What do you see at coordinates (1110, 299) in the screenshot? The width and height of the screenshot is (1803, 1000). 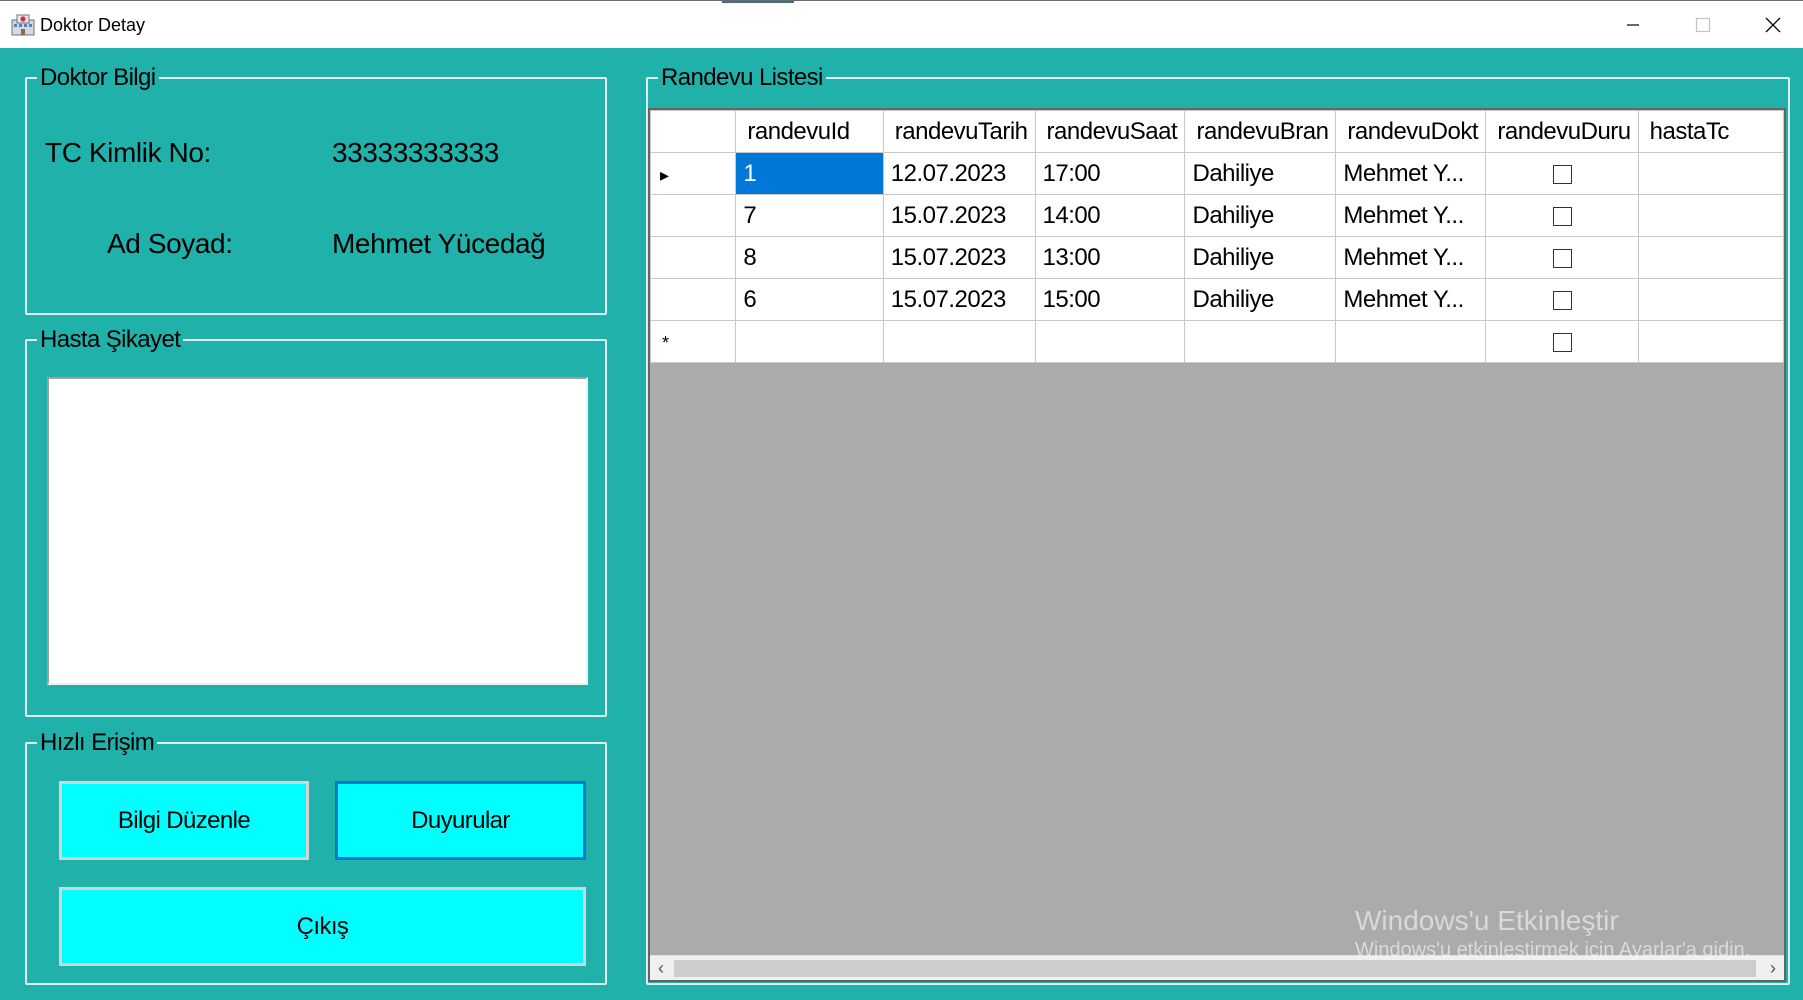 I see `cell-randevusaat: 15:00` at bounding box center [1110, 299].